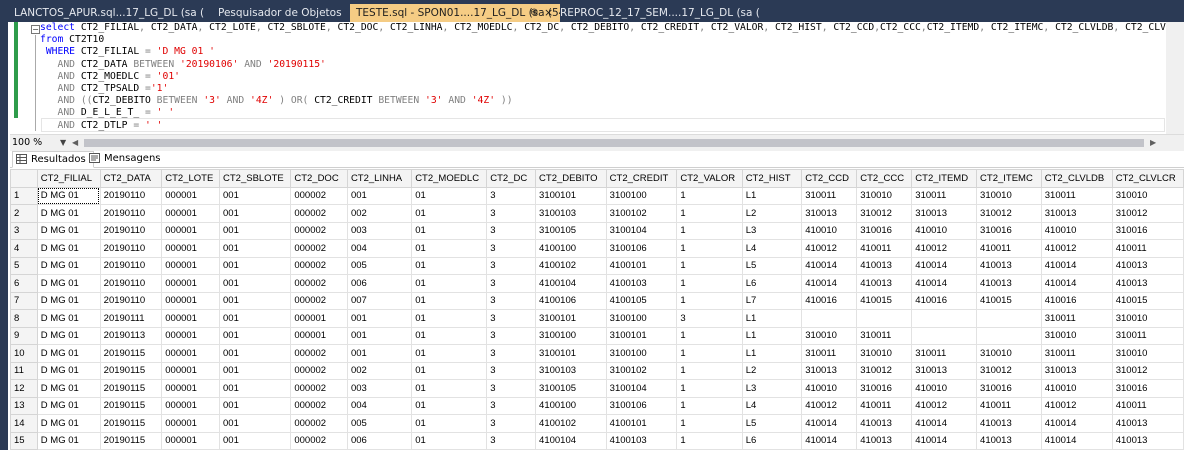  Describe the element at coordinates (63, 143) in the screenshot. I see `zoom-dropdown-icon: ▼` at that location.